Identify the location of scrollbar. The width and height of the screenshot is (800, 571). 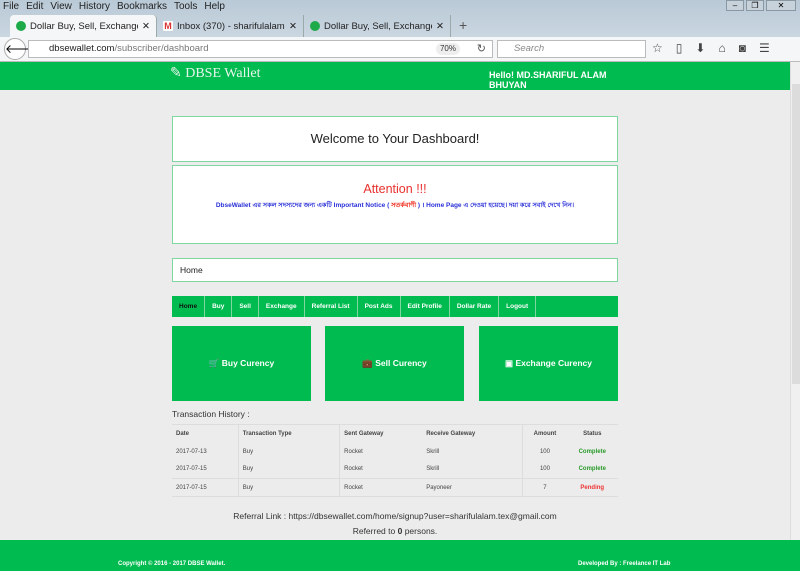
(795, 301).